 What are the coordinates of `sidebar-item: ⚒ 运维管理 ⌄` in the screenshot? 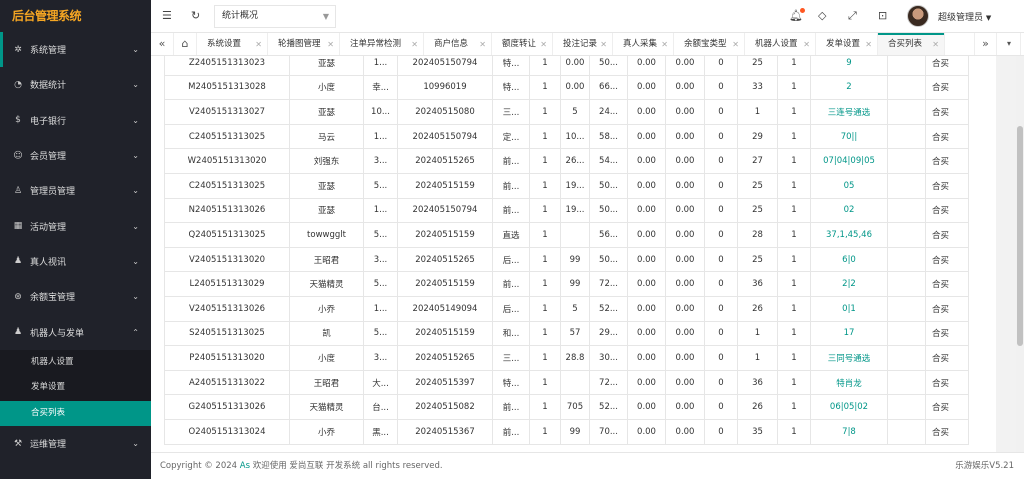 It's located at (75, 443).